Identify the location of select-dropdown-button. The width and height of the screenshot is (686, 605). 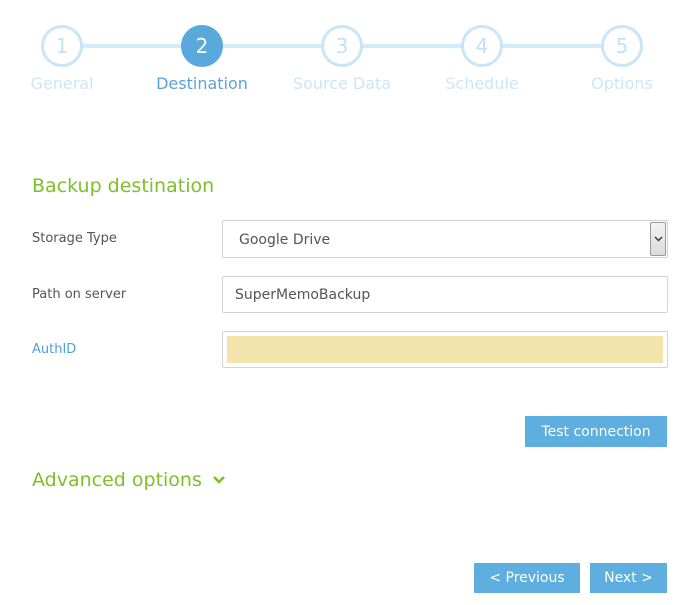
(658, 239).